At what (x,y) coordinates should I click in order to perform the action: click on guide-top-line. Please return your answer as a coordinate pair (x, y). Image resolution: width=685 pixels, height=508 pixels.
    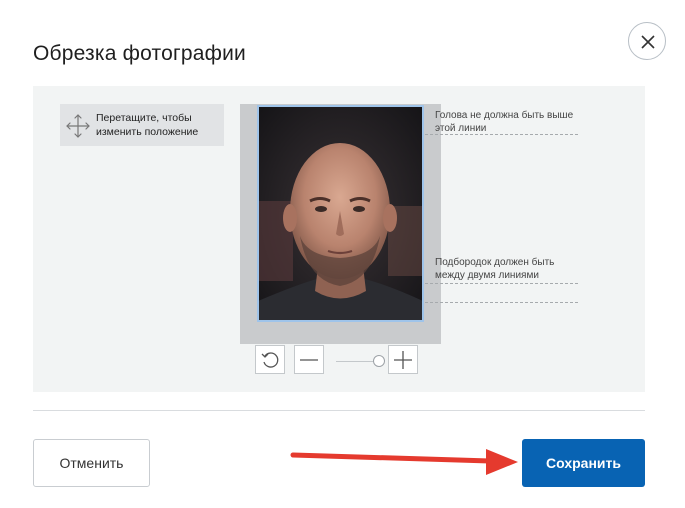
    Looking at the image, I should click on (501, 134).